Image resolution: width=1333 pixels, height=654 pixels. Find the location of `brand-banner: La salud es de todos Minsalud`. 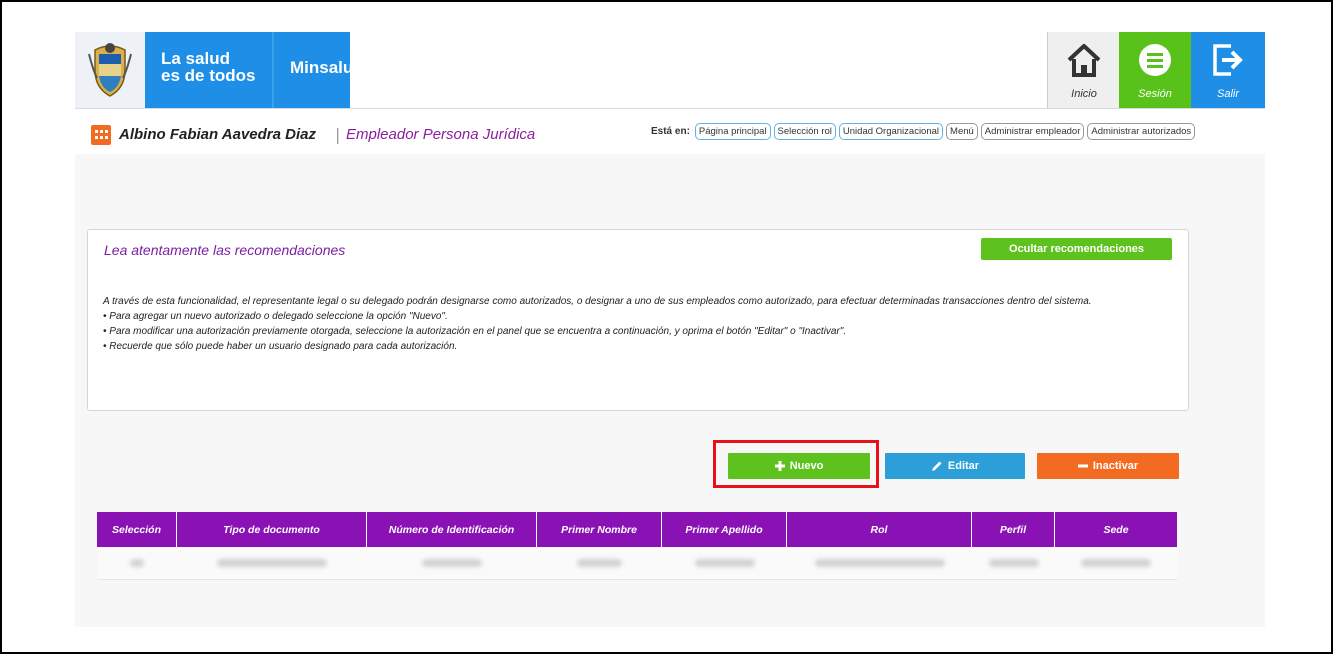

brand-banner: La salud es de todos Minsalud is located at coordinates (254, 70).